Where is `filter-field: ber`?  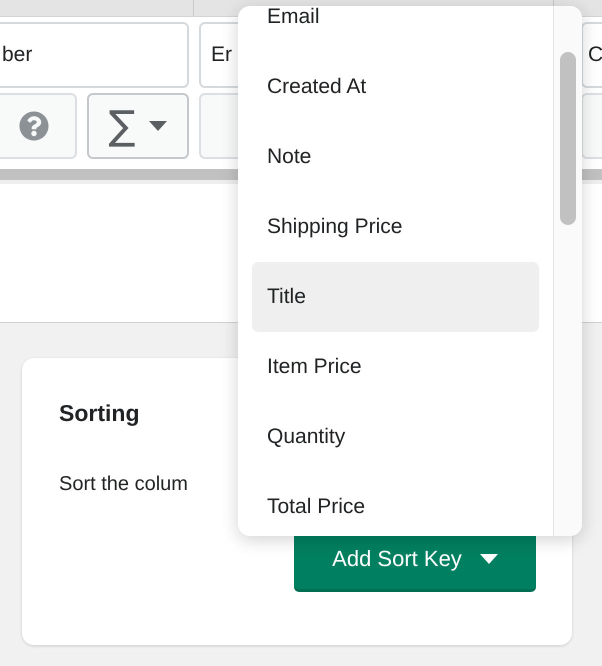
filter-field: ber is located at coordinates (94, 55).